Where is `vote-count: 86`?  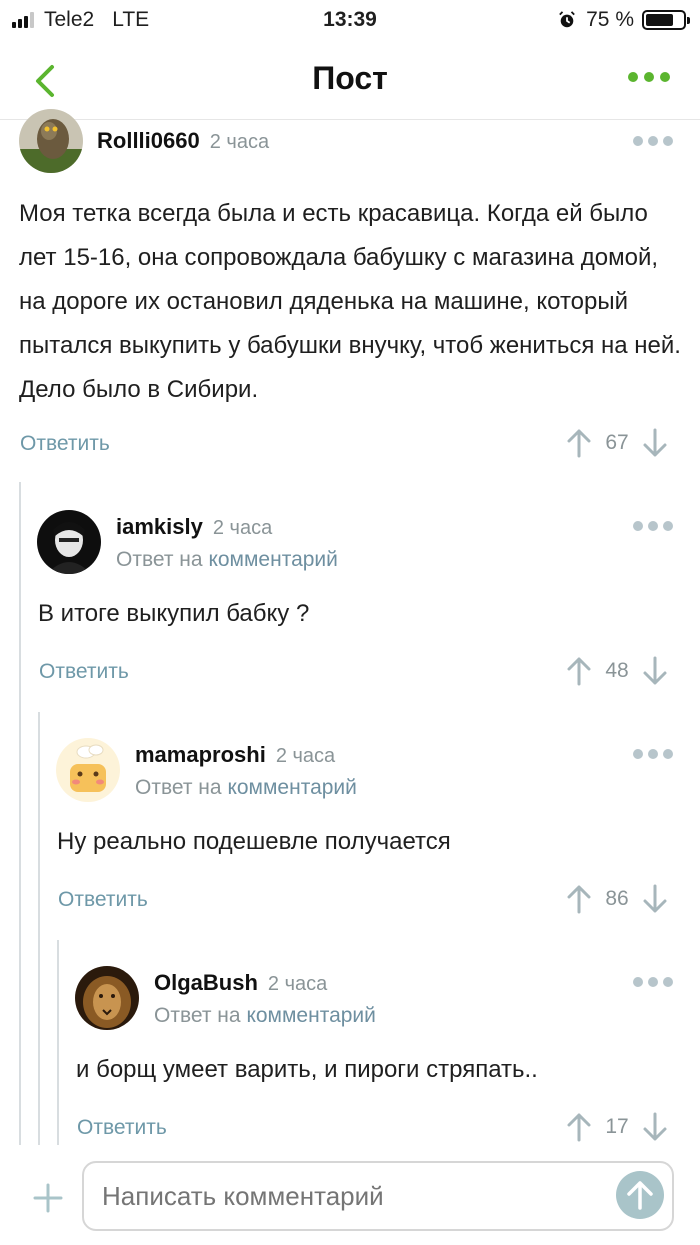 vote-count: 86 is located at coordinates (617, 898).